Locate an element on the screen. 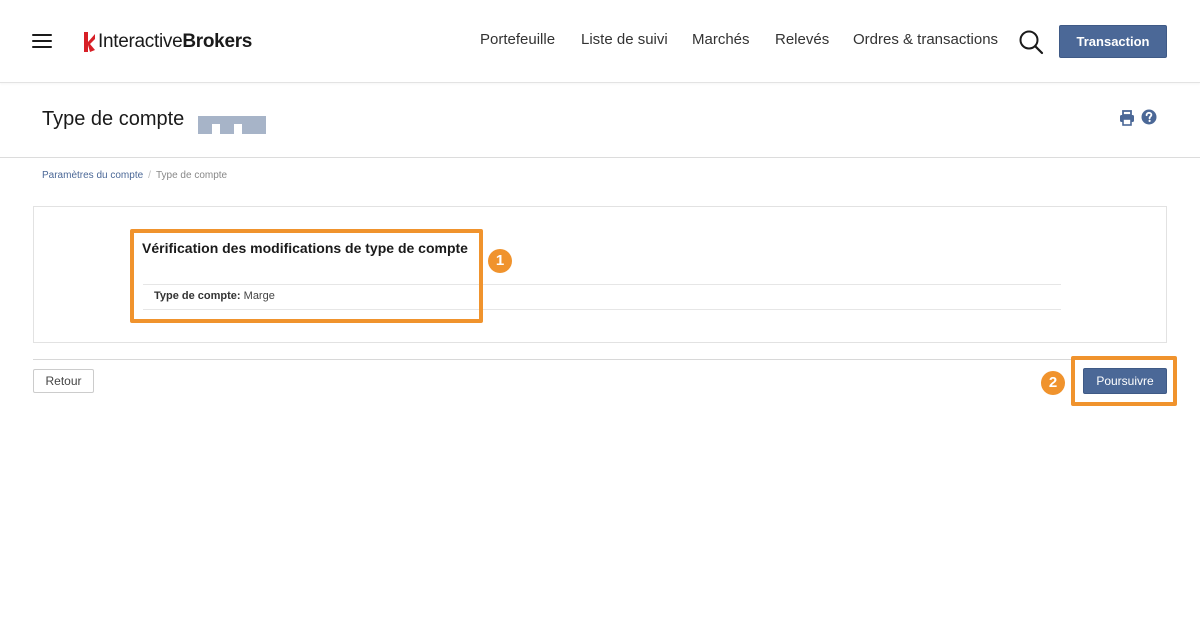 This screenshot has width=1200, height=630. step-badge-1: 1 is located at coordinates (500, 261).